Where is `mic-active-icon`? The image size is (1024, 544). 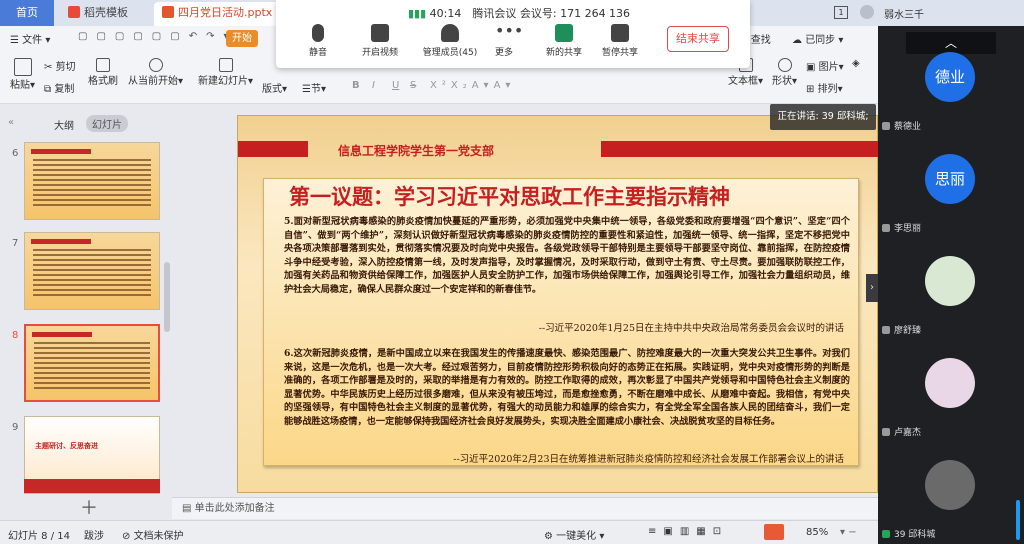 mic-active-icon is located at coordinates (886, 534).